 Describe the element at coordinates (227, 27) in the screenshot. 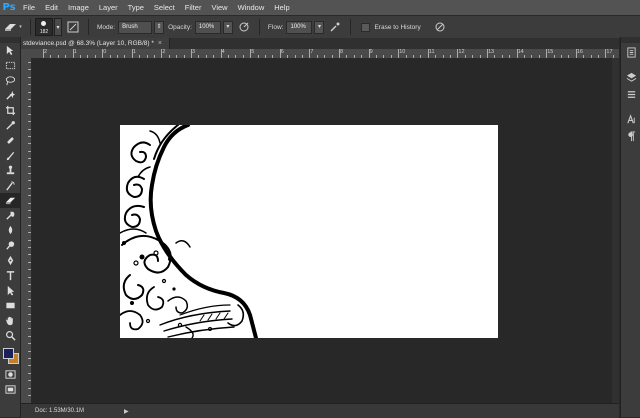

I see `opacity-dropdown-button: ▾` at that location.